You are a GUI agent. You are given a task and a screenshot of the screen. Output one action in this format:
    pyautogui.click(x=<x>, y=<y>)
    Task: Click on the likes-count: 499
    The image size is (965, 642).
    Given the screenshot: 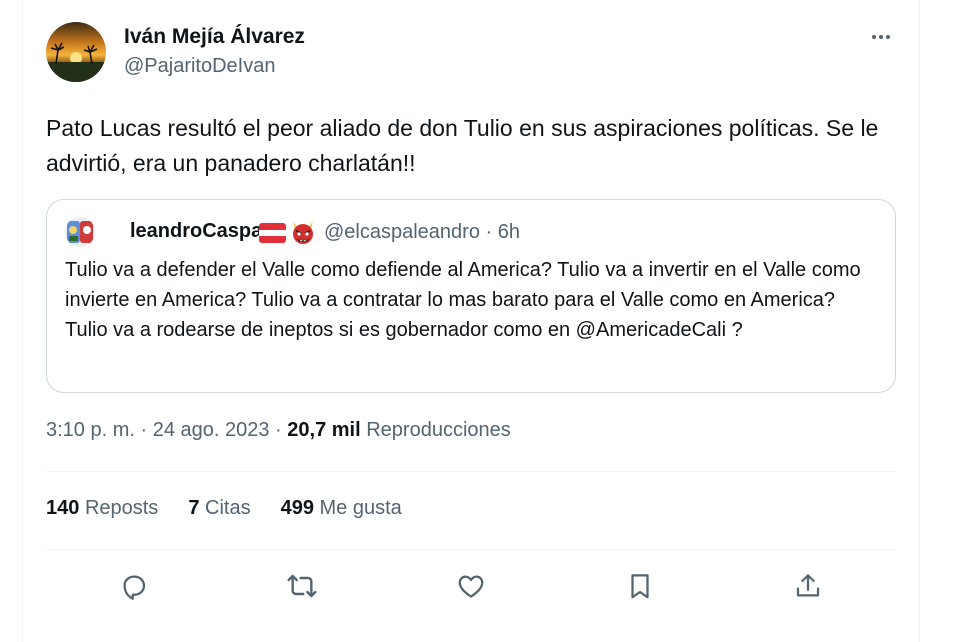 What is the action you would take?
    pyautogui.click(x=297, y=508)
    